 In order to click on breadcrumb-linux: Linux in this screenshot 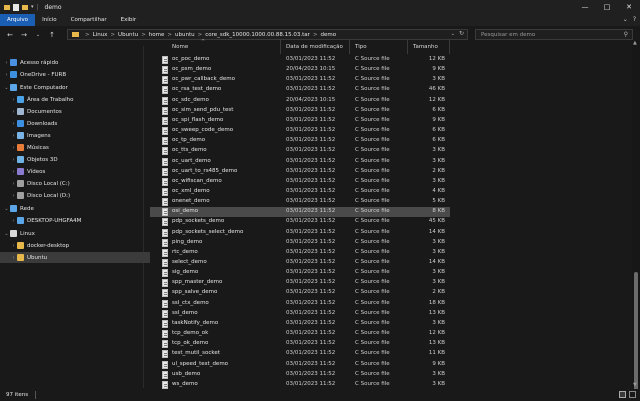, I will do `click(100, 35)`.